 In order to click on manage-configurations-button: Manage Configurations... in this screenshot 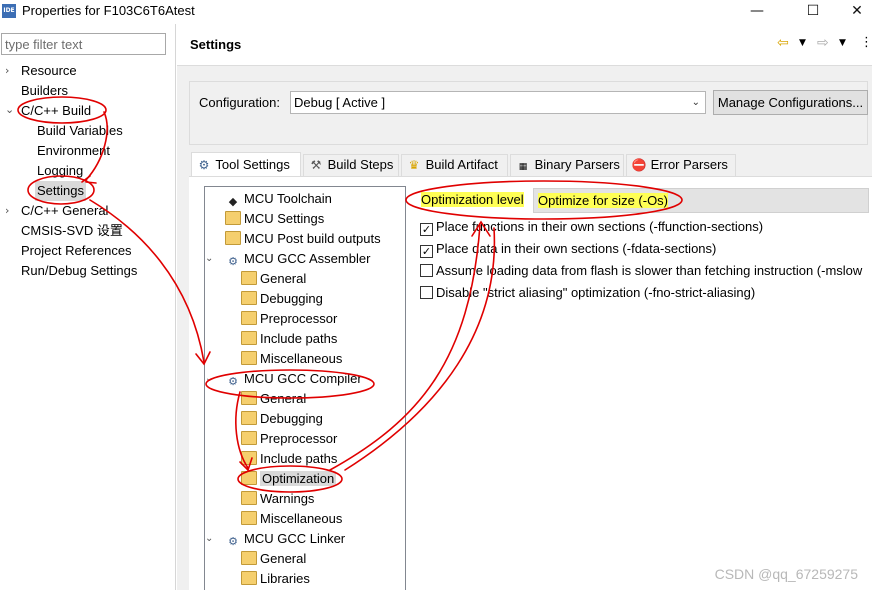, I will do `click(790, 102)`.